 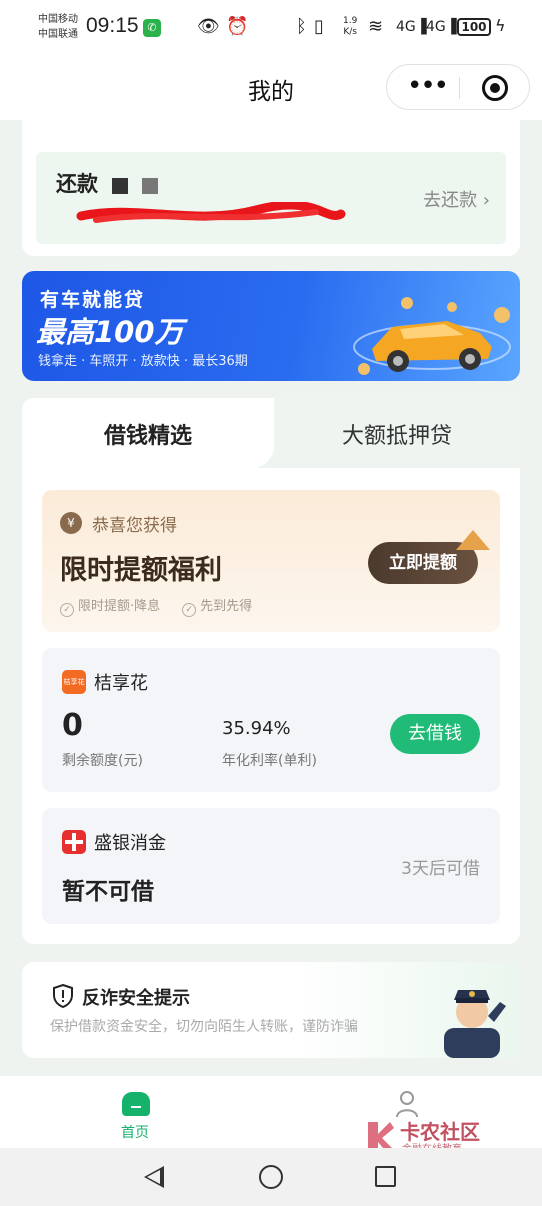 What do you see at coordinates (432, 336) in the screenshot?
I see `car-illustration-icon` at bounding box center [432, 336].